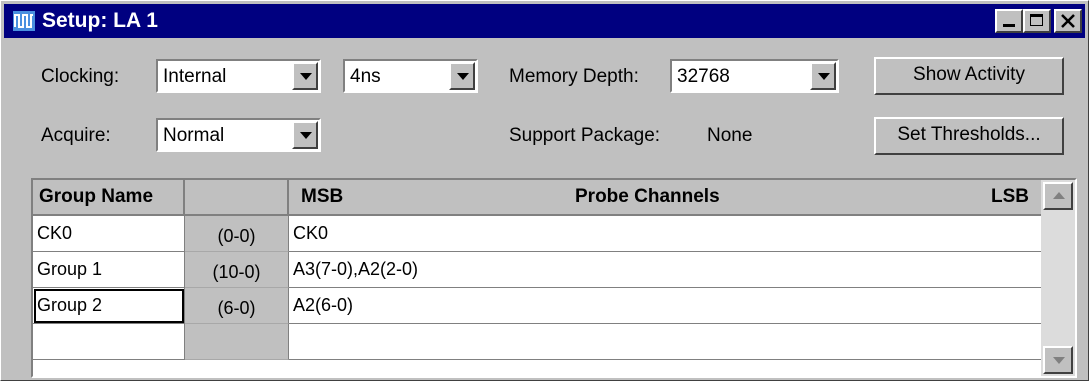  Describe the element at coordinates (194, 135) in the screenshot. I see `acquire-value: Normal` at that location.